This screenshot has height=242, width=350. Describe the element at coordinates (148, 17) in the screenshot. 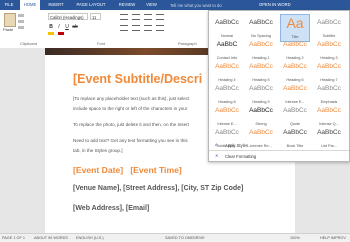

I see `decrease-indent-icon` at that location.